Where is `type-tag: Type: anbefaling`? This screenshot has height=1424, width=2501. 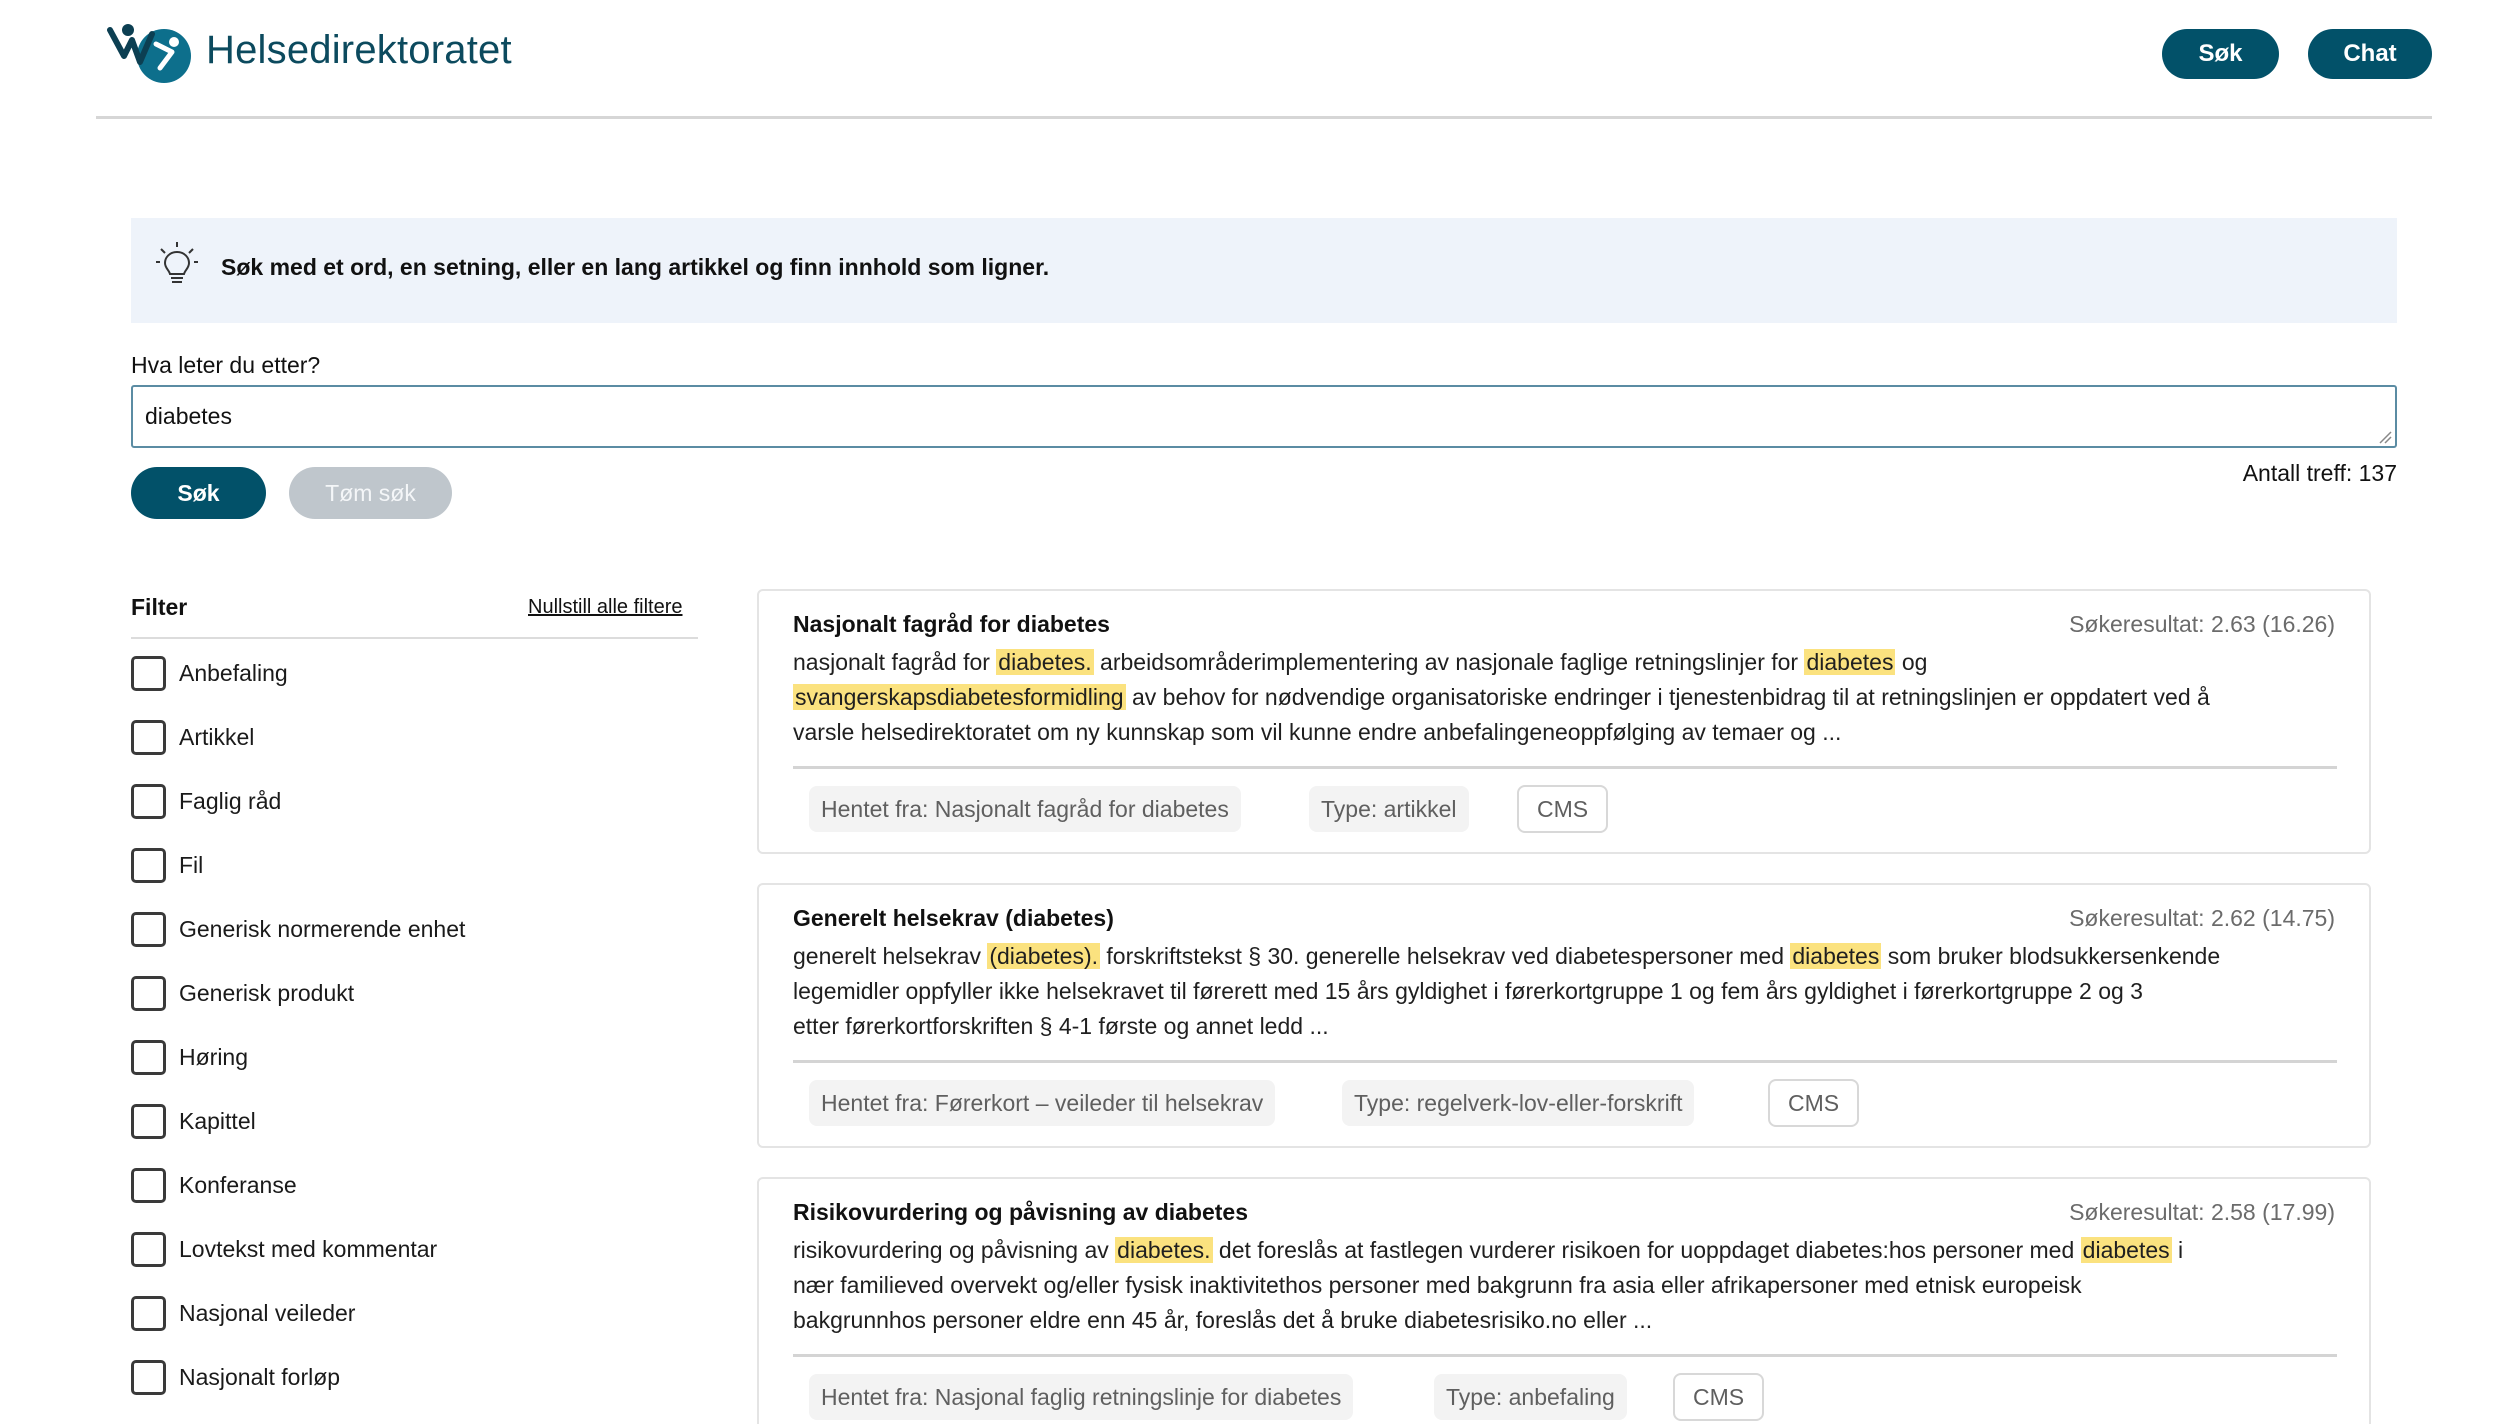 type-tag: Type: anbefaling is located at coordinates (1530, 1397).